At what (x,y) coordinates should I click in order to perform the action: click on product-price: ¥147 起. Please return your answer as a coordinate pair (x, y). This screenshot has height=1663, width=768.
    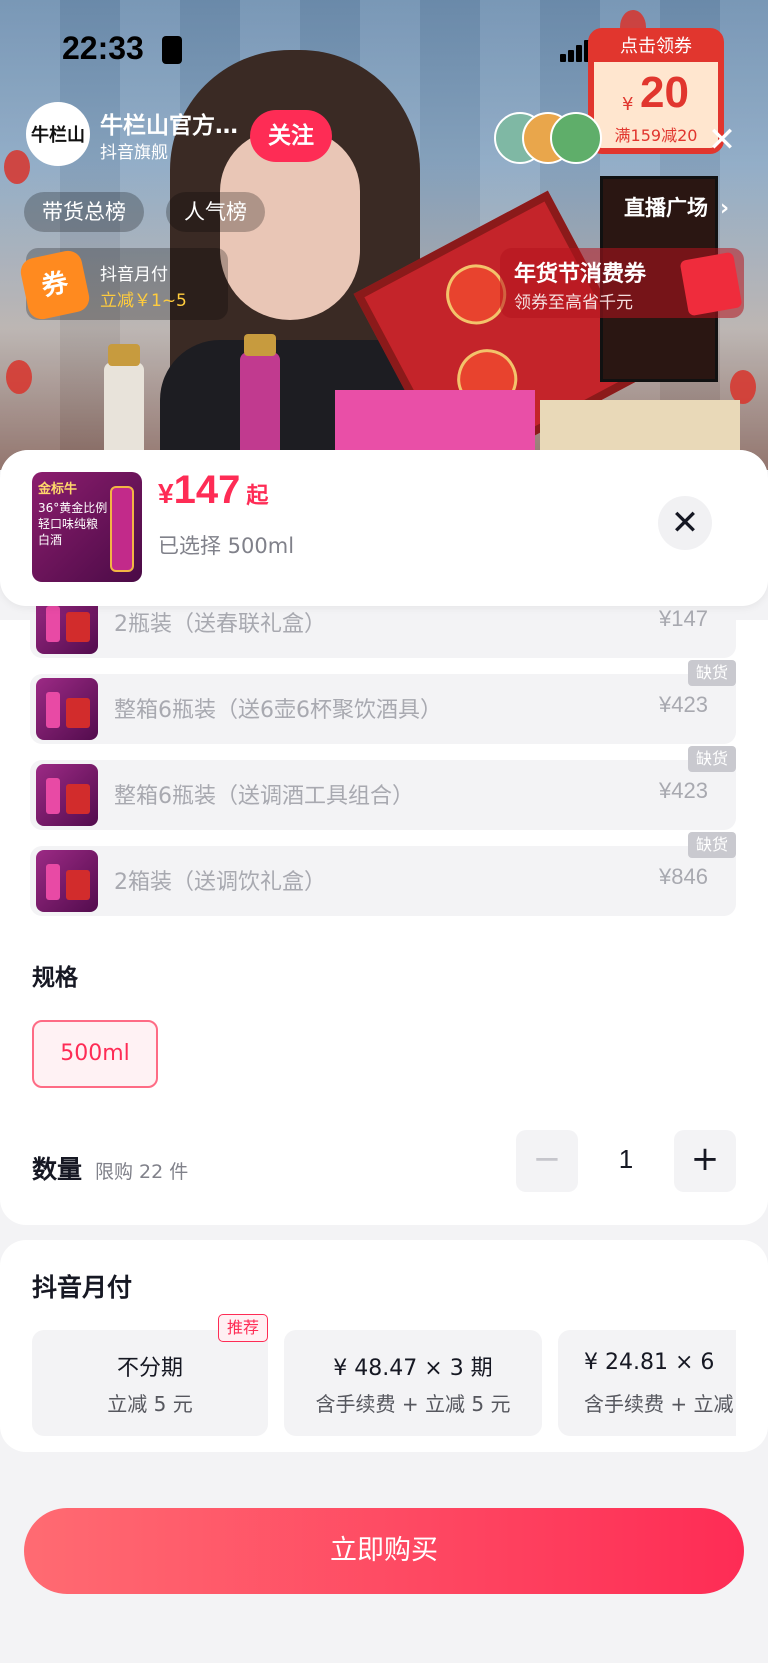
    Looking at the image, I should click on (213, 490).